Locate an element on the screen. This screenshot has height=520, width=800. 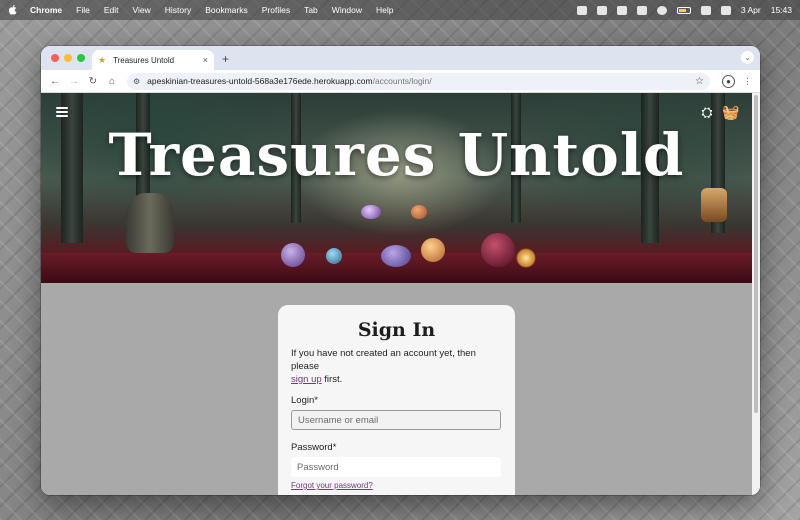
new-tab-button: + is located at coordinates (225, 59).